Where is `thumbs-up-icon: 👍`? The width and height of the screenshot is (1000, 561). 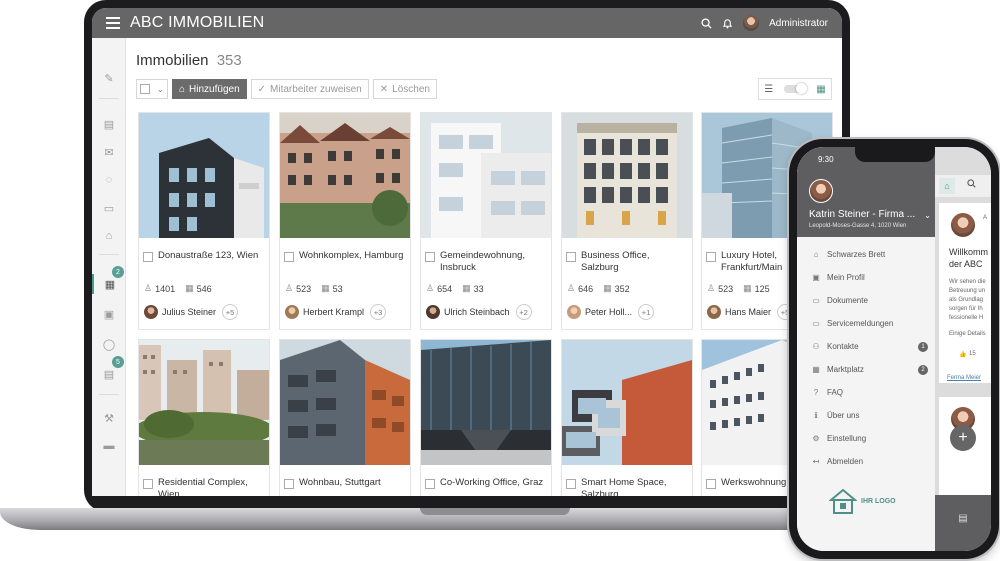 thumbs-up-icon: 👍 is located at coordinates (962, 354).